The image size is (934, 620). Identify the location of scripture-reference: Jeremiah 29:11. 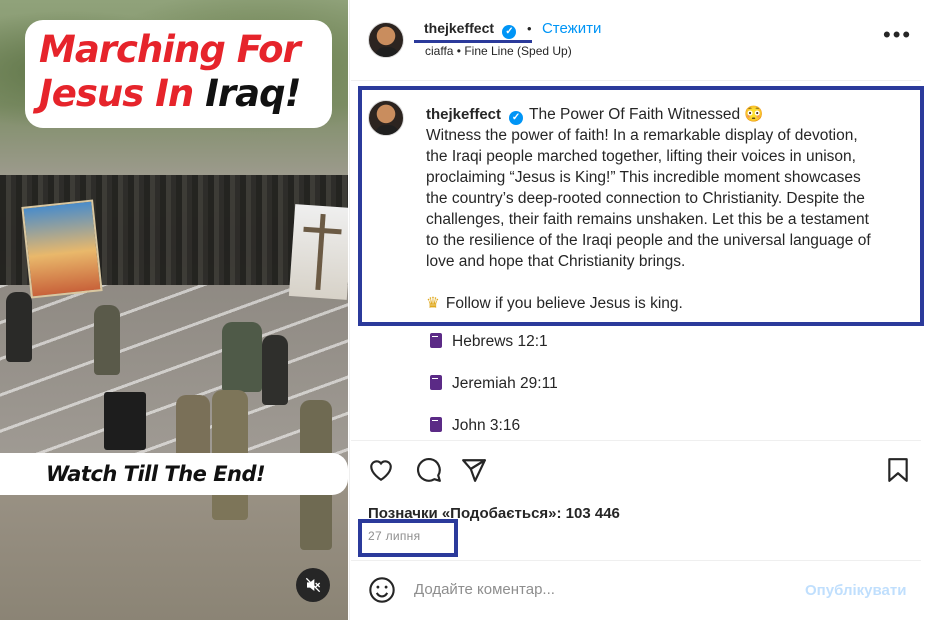
(494, 384).